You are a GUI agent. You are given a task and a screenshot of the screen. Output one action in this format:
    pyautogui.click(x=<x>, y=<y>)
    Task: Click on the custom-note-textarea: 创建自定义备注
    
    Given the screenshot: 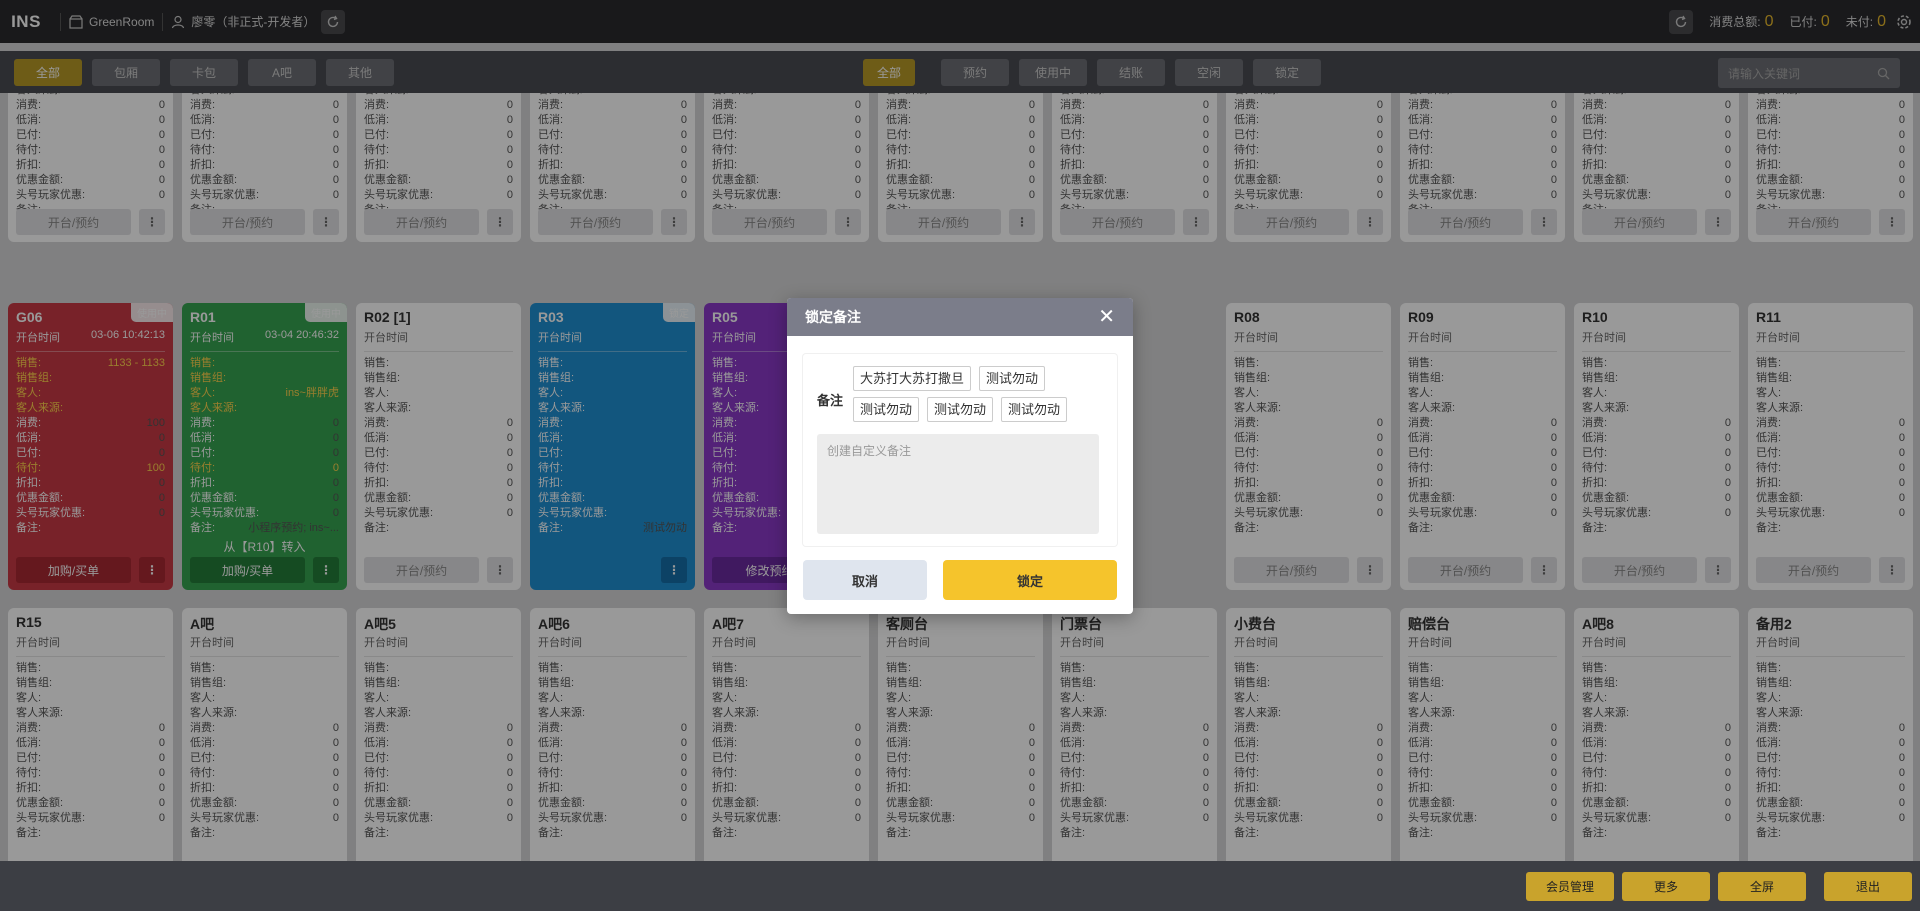 What is the action you would take?
    pyautogui.click(x=958, y=484)
    